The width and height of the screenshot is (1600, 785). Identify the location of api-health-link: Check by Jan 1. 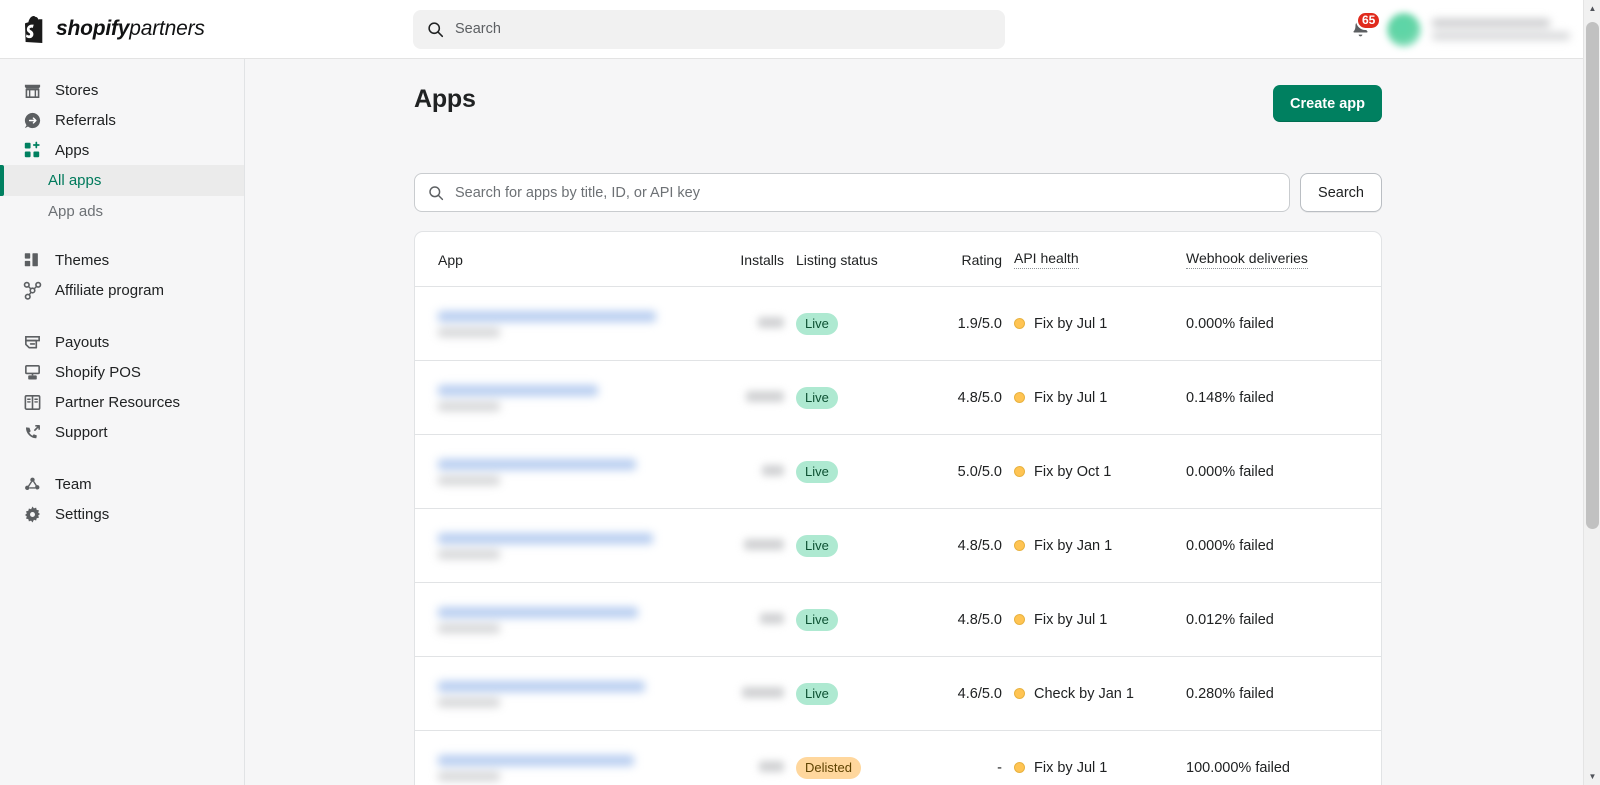
(1100, 694).